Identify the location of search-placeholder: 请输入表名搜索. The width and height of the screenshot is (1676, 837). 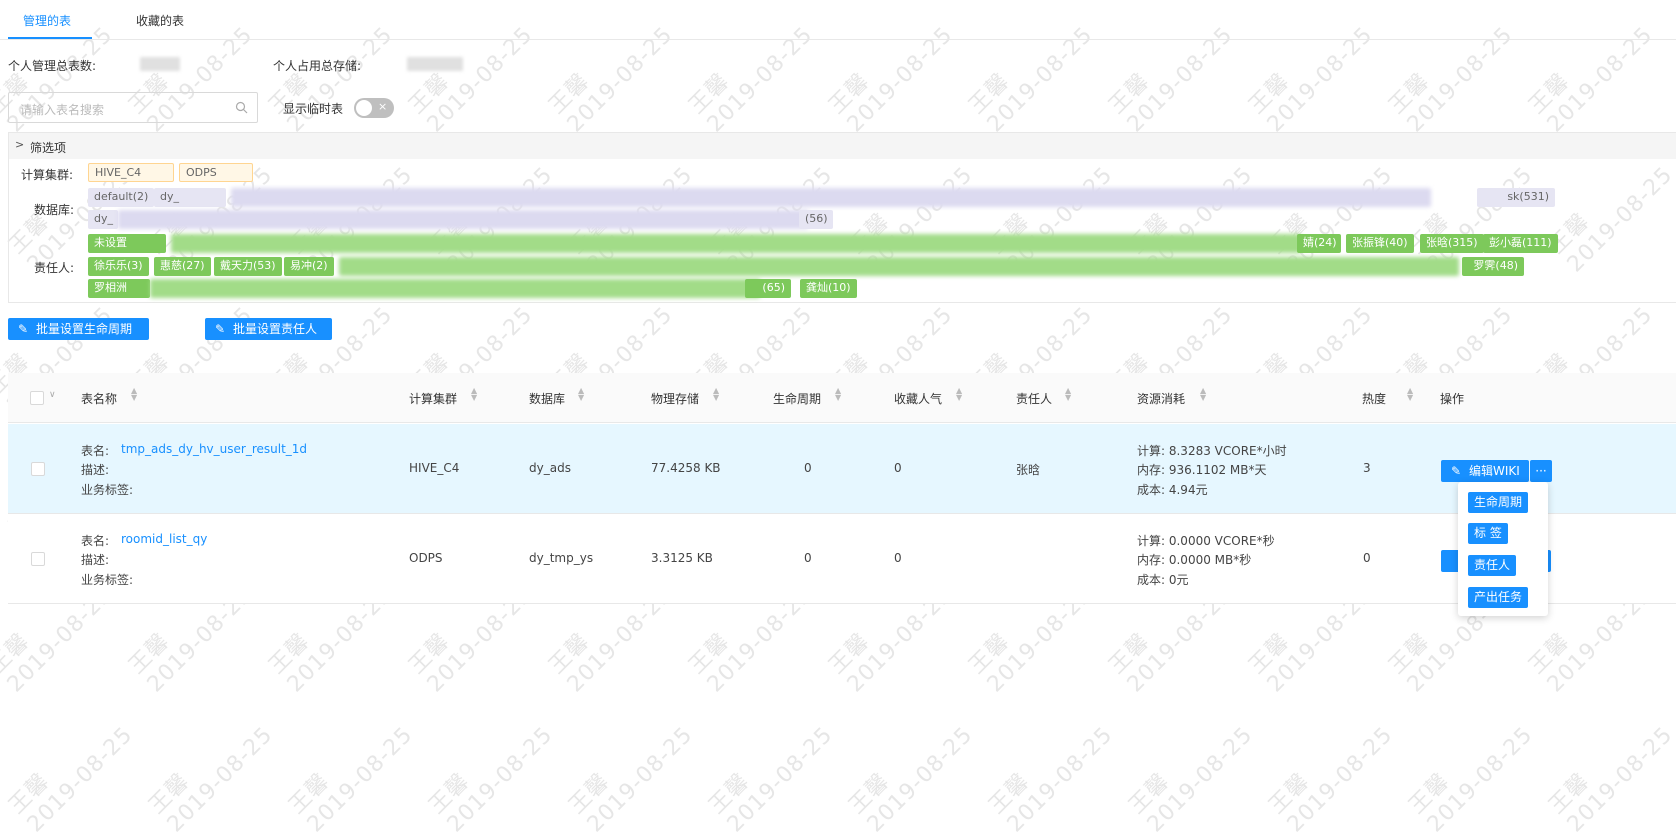
(62, 110).